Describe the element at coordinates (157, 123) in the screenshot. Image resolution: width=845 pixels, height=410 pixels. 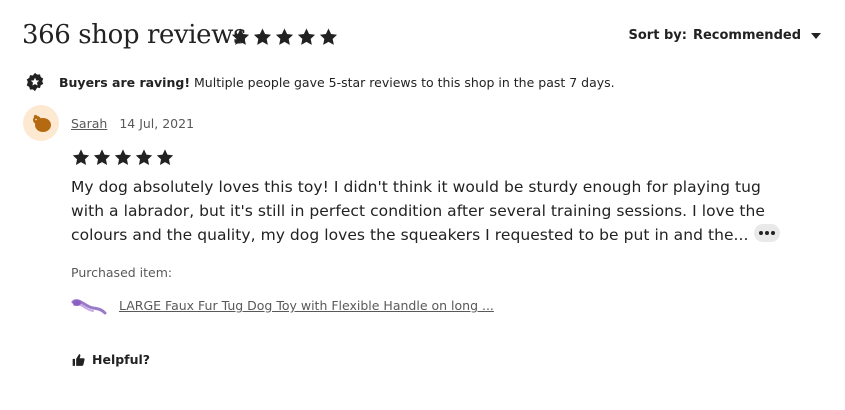
I see `review-date: 14 Jul, 2021` at that location.